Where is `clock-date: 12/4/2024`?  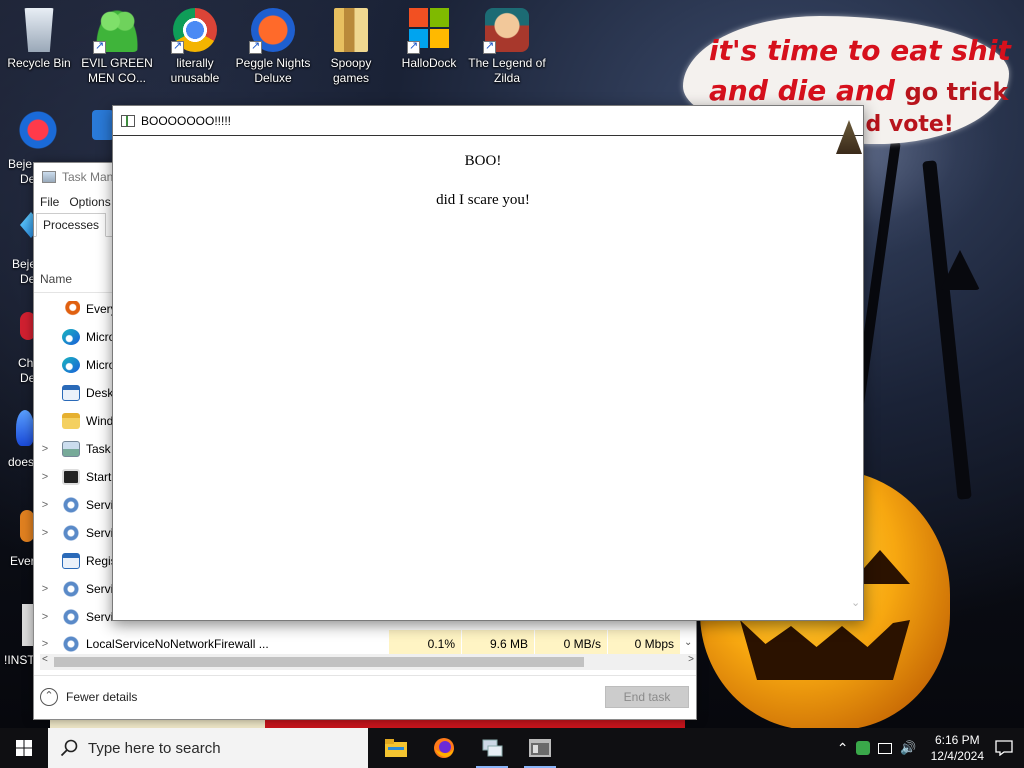
clock-date: 12/4/2024 is located at coordinates (957, 756).